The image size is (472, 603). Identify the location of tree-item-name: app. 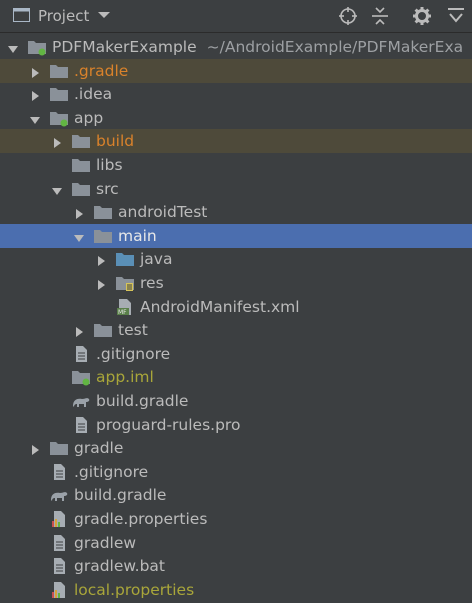
(89, 117).